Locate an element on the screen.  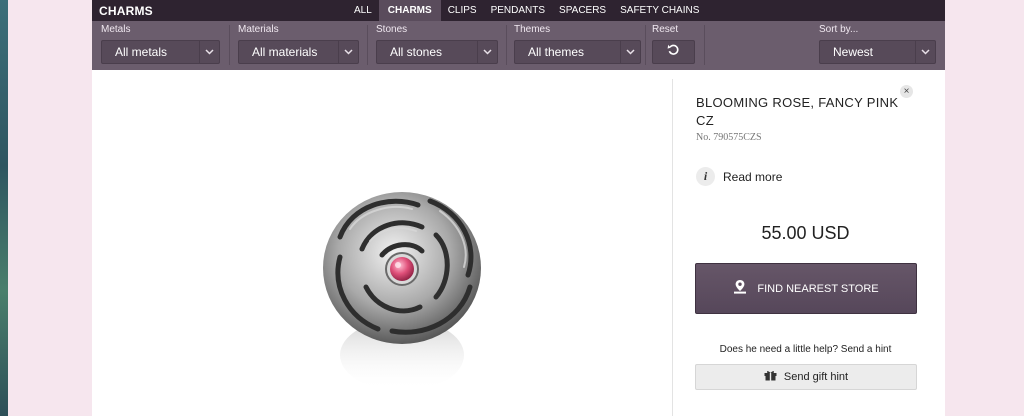
find-nearest-store-label: FIND NEAREST STORE is located at coordinates (818, 288).